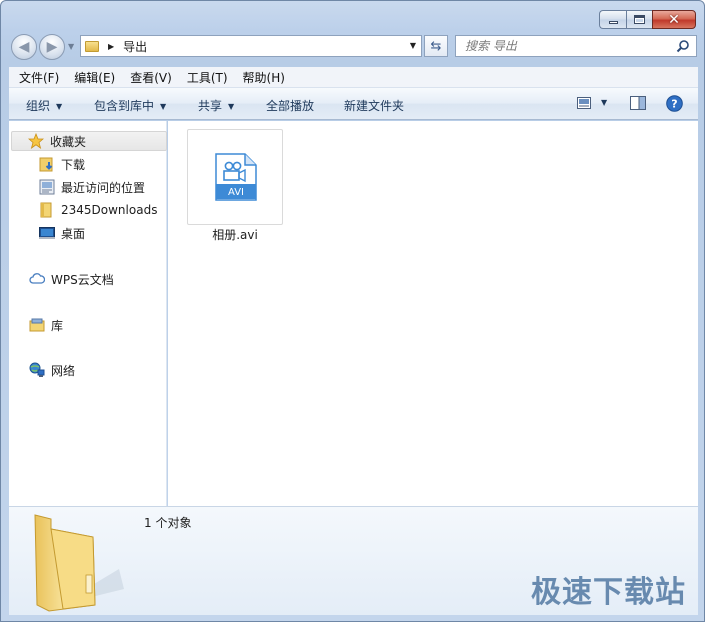 The width and height of the screenshot is (705, 622). What do you see at coordinates (47, 187) in the screenshot?
I see `recent-places-icon` at bounding box center [47, 187].